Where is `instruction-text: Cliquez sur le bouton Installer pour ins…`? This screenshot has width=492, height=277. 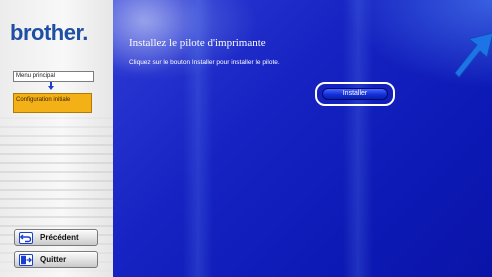
instruction-text: Cliquez sur le bouton Installer pour ins… is located at coordinates (204, 62).